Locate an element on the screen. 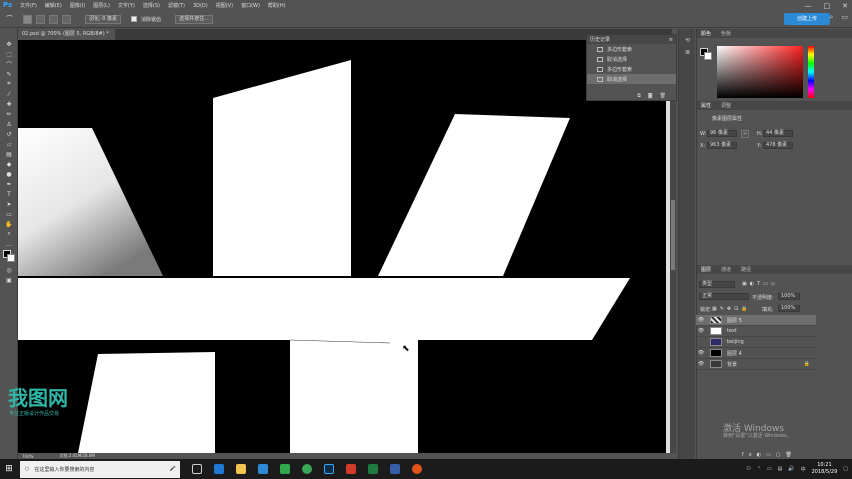 This screenshot has height=479, width=852. history-tab: 历史记录 is located at coordinates (600, 39).